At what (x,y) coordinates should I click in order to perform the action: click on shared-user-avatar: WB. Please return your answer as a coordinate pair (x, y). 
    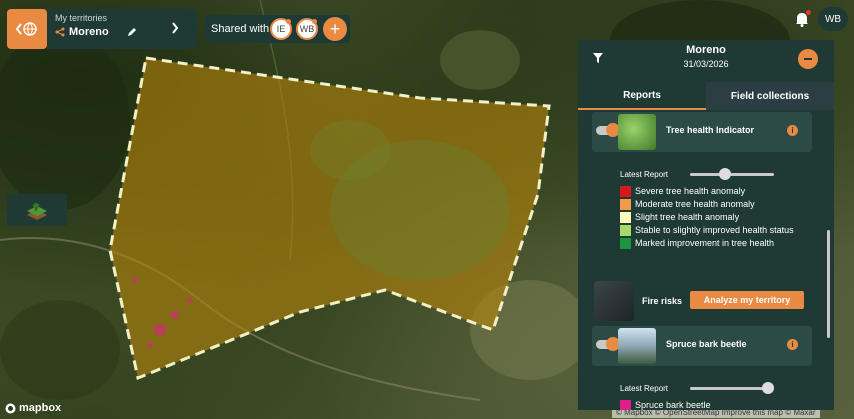
    Looking at the image, I should click on (307, 29).